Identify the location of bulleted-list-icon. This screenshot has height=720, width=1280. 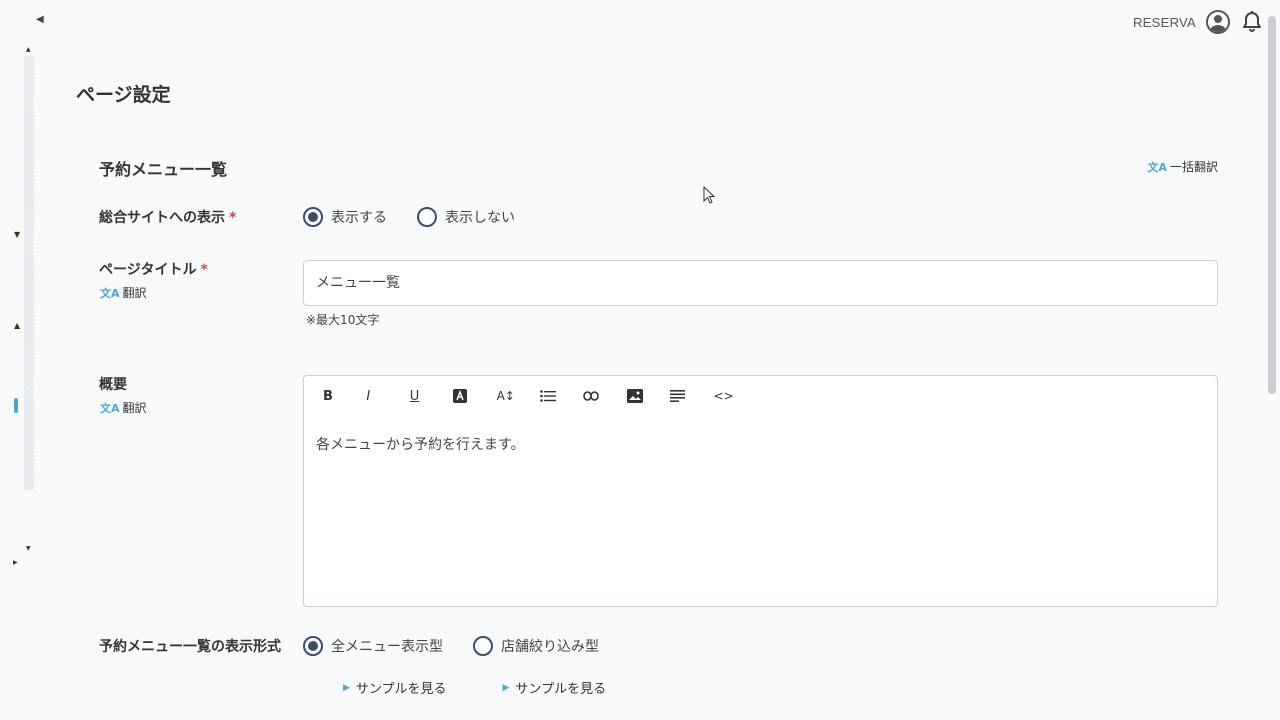
(554, 396).